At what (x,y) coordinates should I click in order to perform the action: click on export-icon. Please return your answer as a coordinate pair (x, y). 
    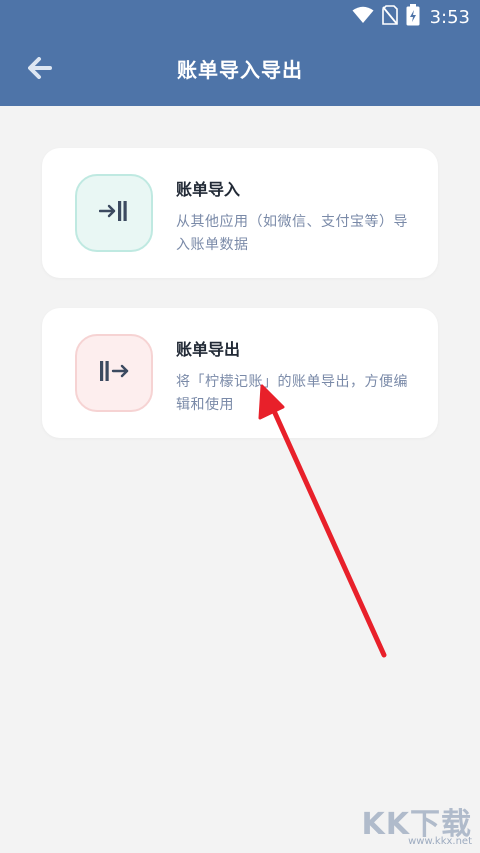
    Looking at the image, I should click on (114, 373).